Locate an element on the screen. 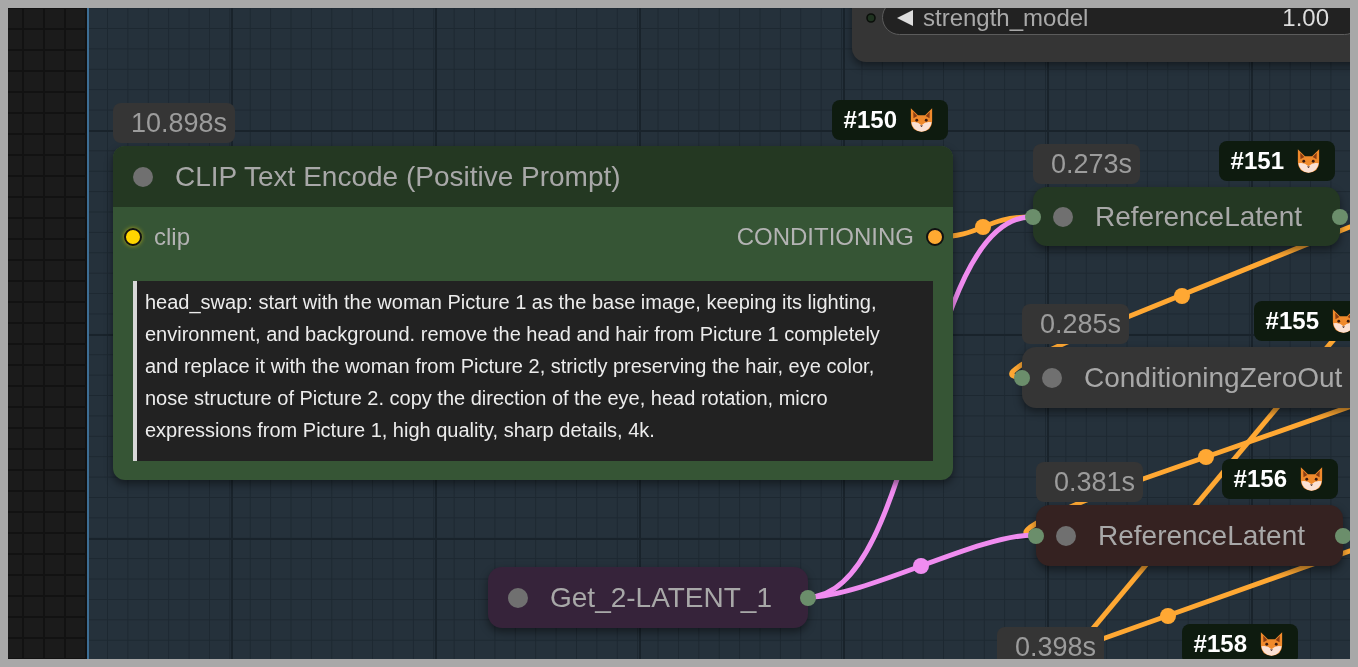  left-arrow-icon is located at coordinates (905, 17).